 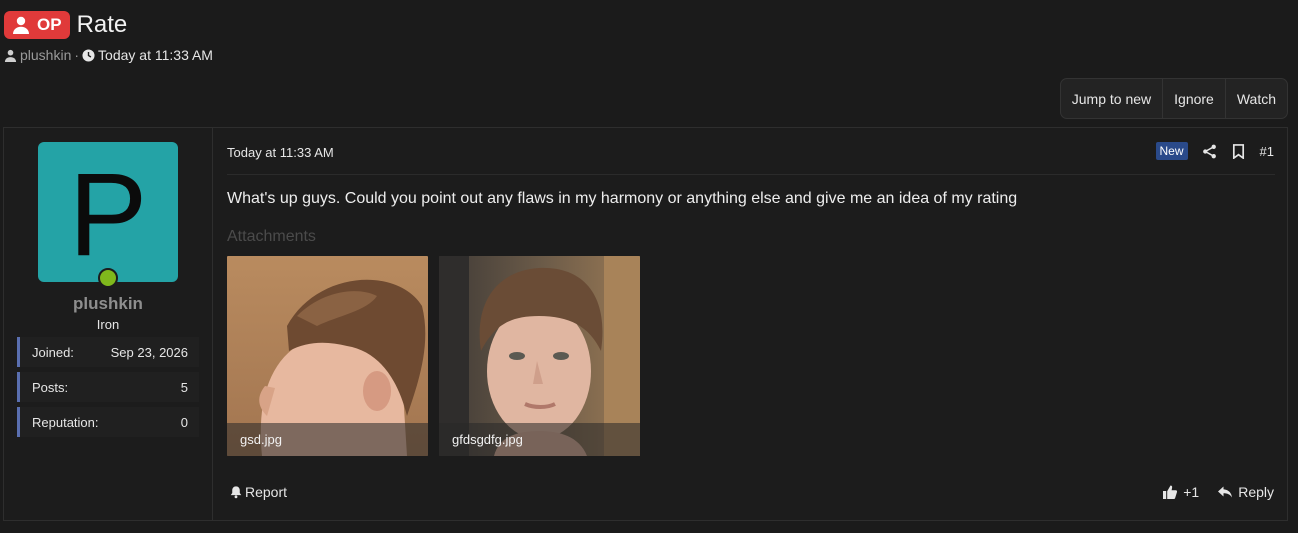 What do you see at coordinates (1112, 98) in the screenshot?
I see `jump-to-new-button: Jump to new` at bounding box center [1112, 98].